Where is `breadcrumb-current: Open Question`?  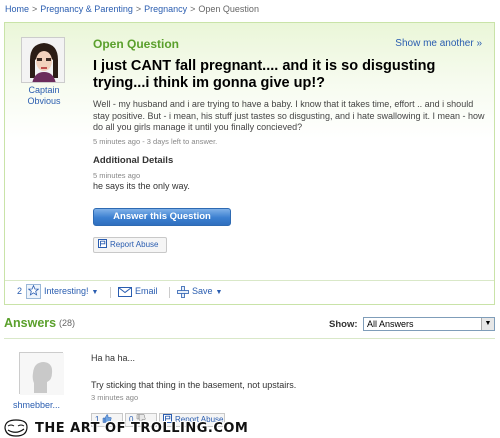 breadcrumb-current: Open Question is located at coordinates (228, 9).